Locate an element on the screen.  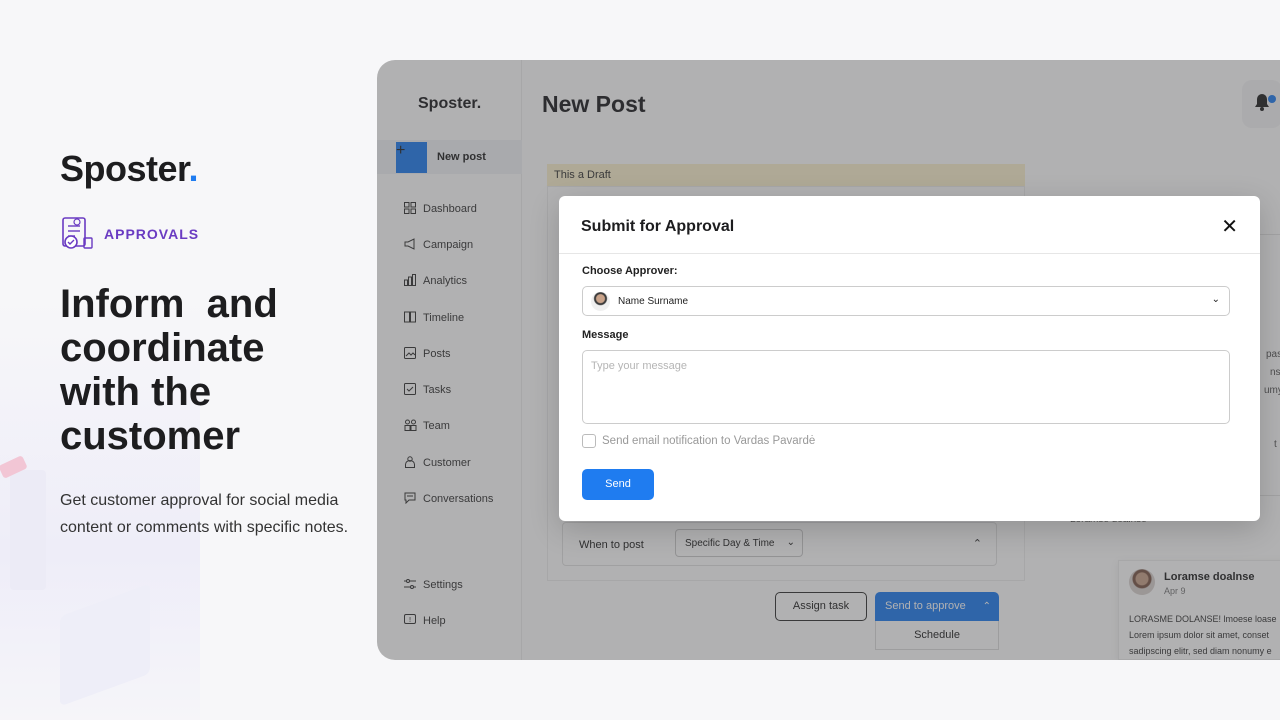
modal-header: Submit for Approval ✕ is located at coordinates (909, 225).